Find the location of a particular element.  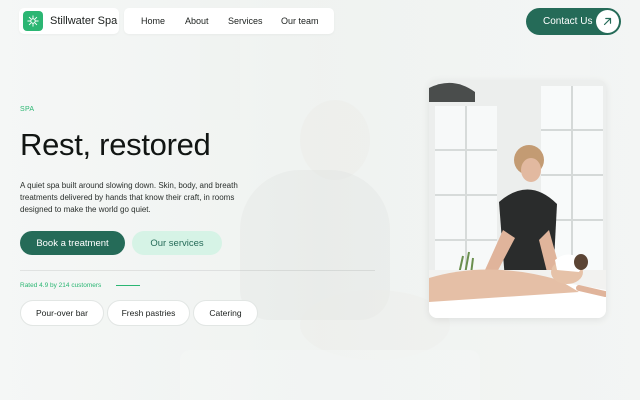

our-services-button: Our services is located at coordinates (177, 243).